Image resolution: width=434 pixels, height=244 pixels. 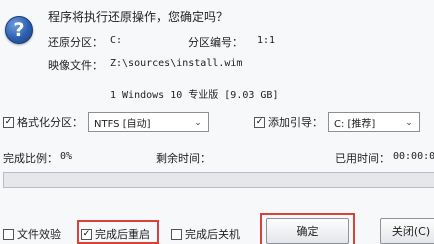 What do you see at coordinates (413, 156) in the screenshot?
I see `elapsed-time-value: 00:00:0` at bounding box center [413, 156].